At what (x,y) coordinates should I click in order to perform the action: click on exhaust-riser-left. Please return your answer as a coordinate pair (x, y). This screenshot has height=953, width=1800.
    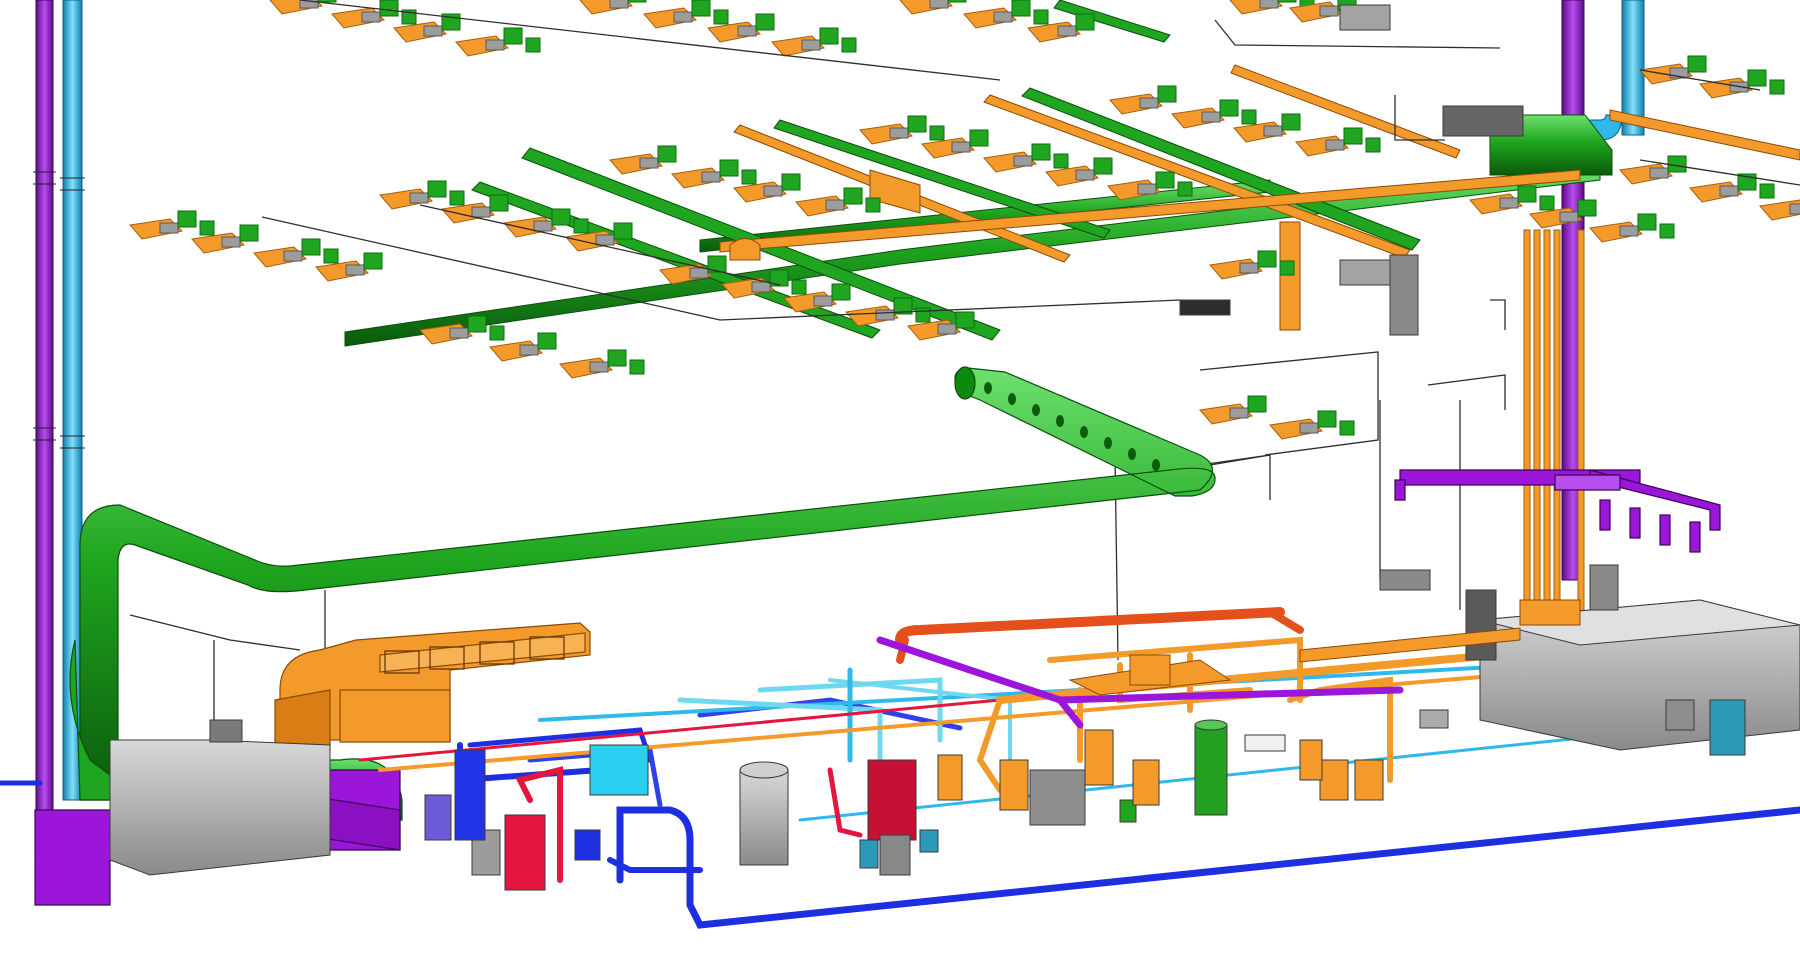
    Looking at the image, I should click on (44, 453).